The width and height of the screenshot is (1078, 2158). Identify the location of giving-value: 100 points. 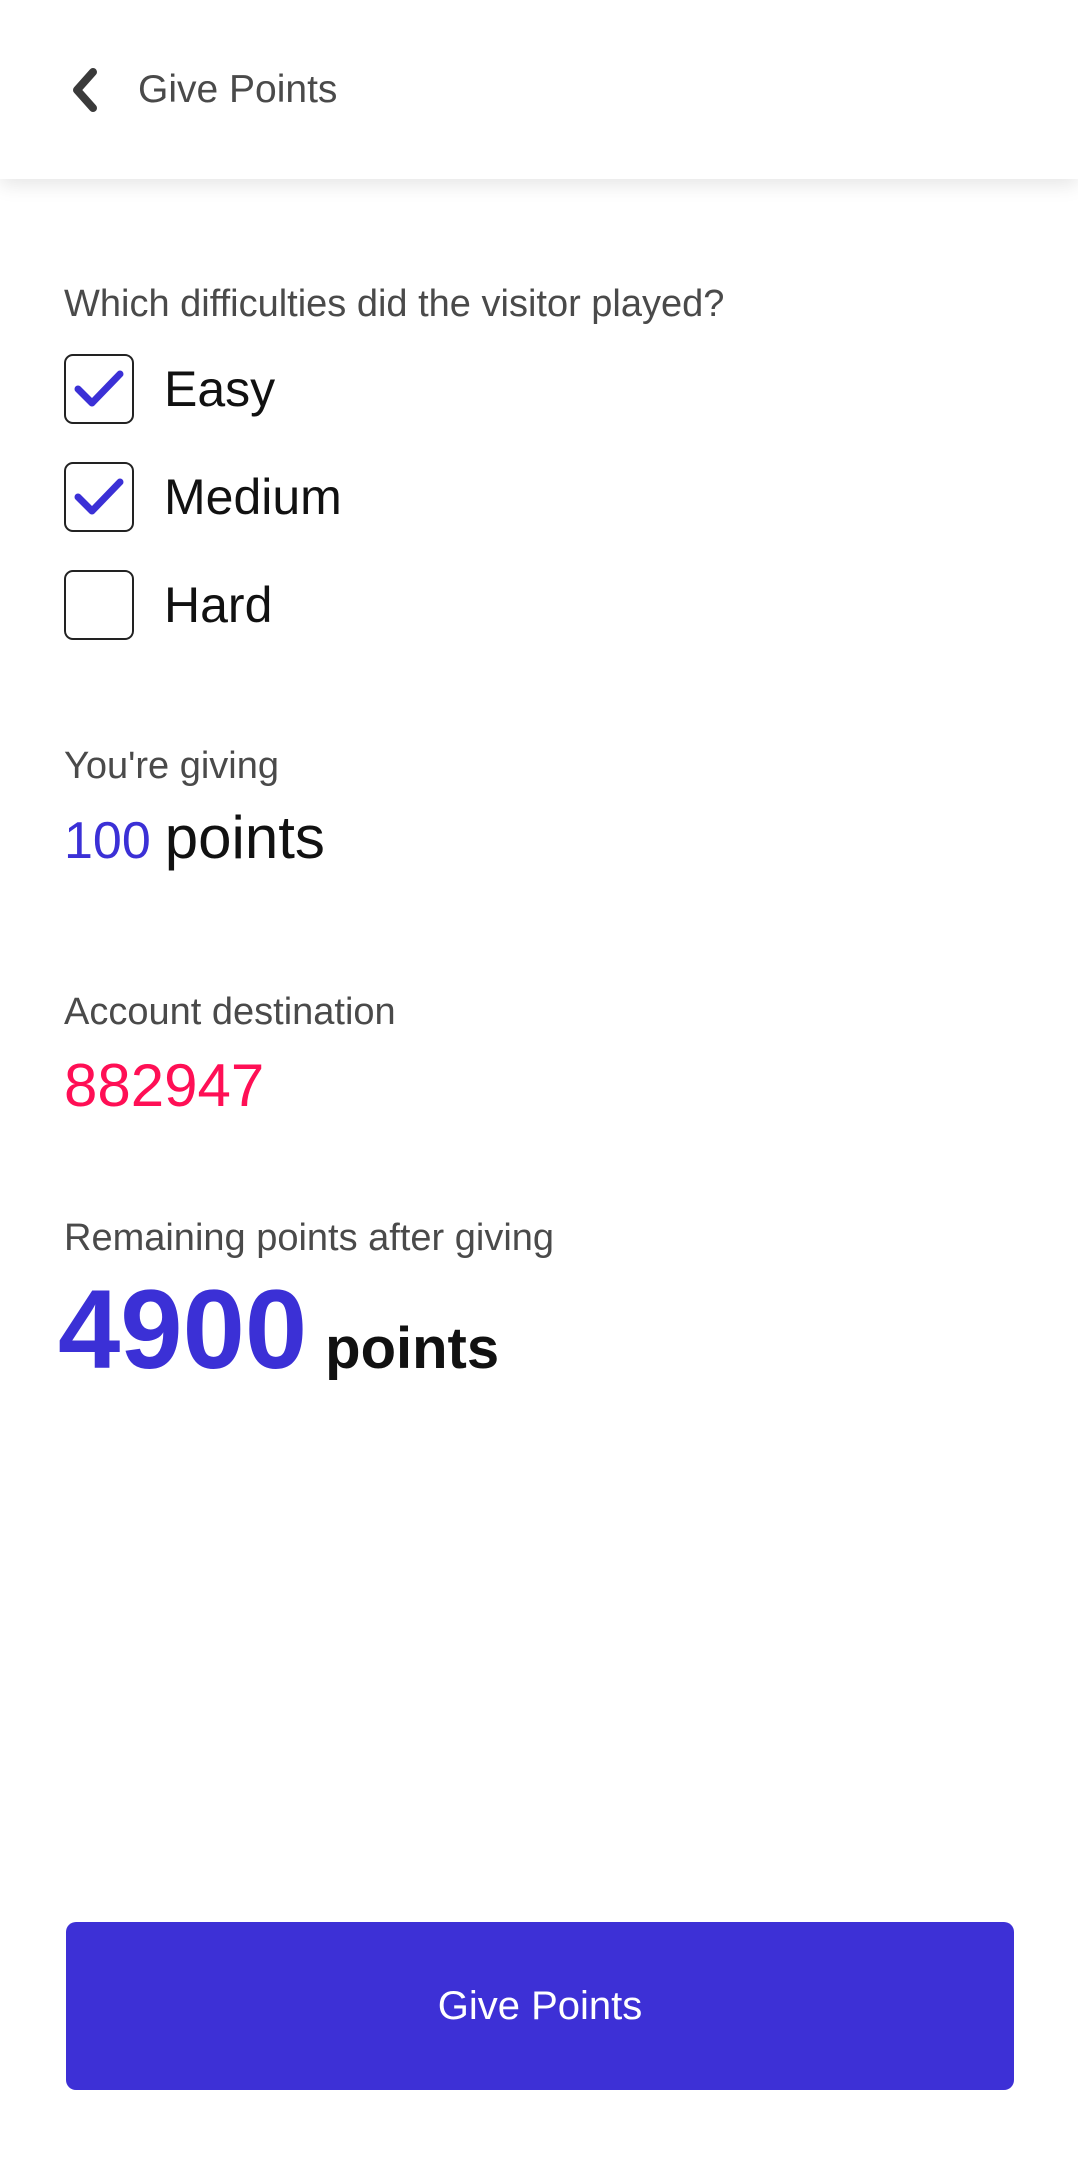
(539, 846).